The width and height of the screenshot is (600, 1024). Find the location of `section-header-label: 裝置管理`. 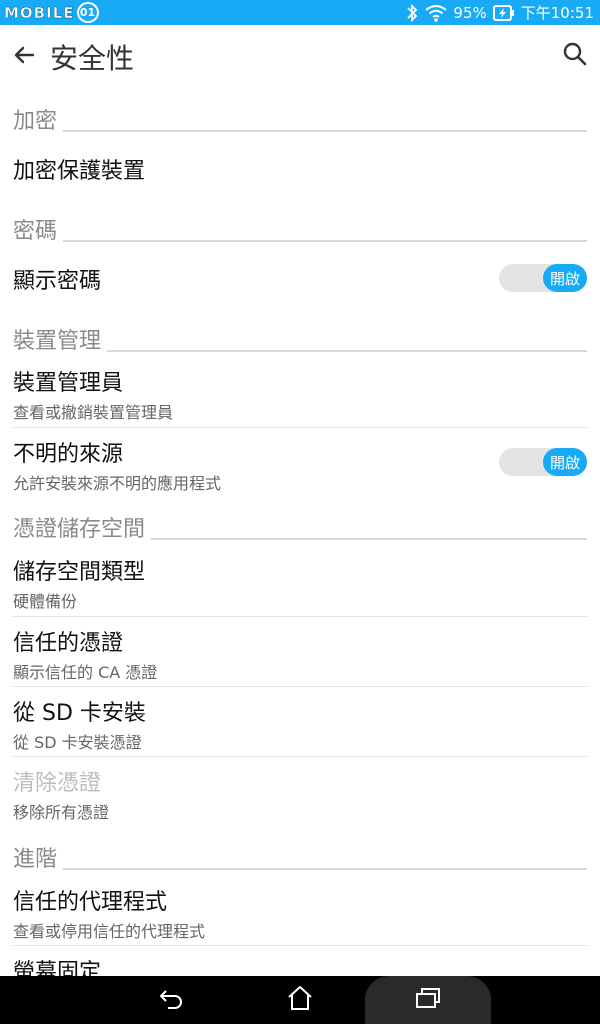

section-header-label: 裝置管理 is located at coordinates (60, 339).